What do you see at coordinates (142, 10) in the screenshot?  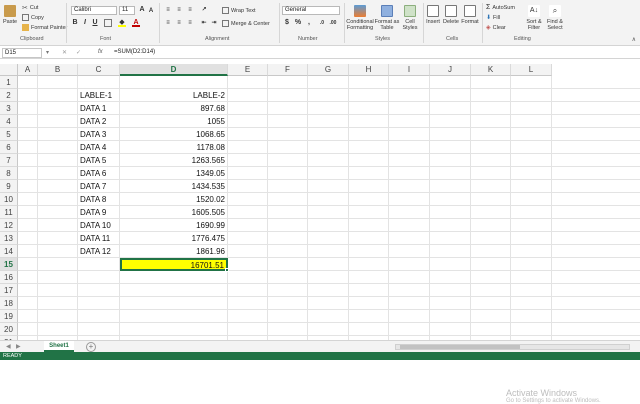 I see `increase-font-icon: A` at bounding box center [142, 10].